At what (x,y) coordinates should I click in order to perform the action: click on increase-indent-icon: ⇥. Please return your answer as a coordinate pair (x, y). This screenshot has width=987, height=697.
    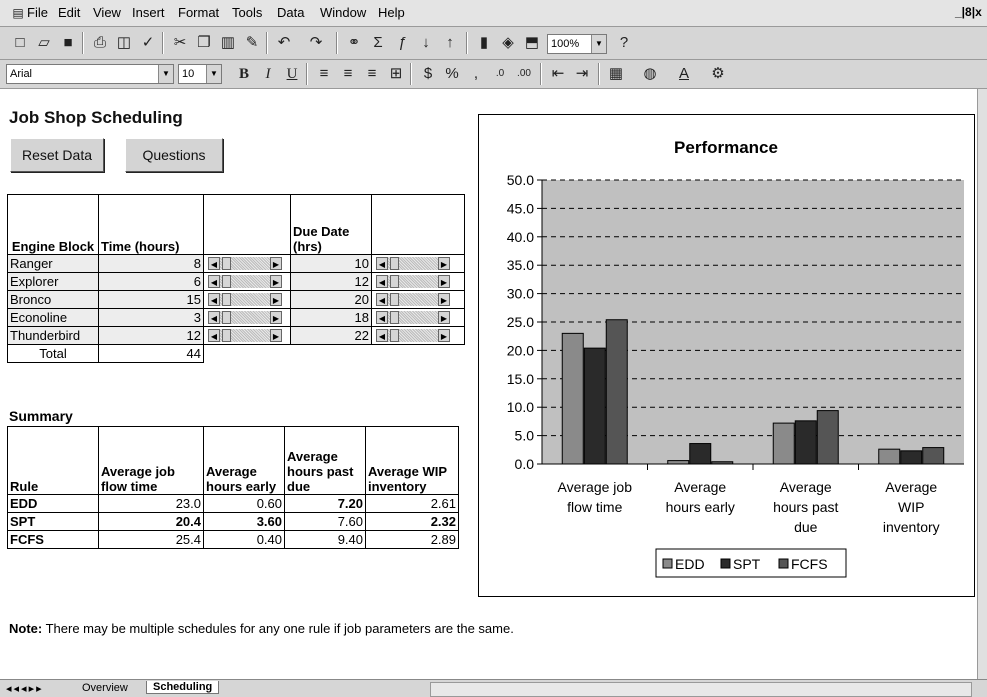
    Looking at the image, I should click on (582, 74).